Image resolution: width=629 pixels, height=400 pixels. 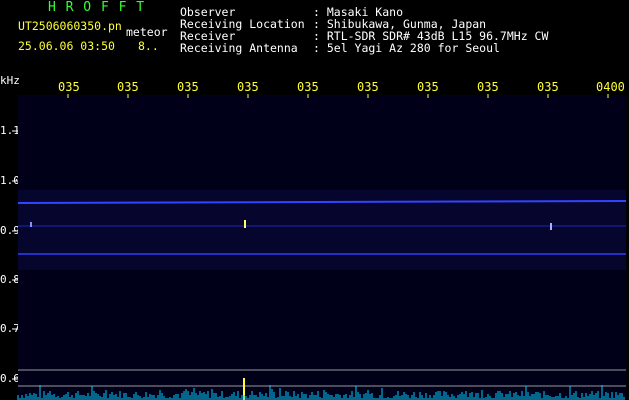 I want to click on spectrum-trace, so click(x=321, y=392).